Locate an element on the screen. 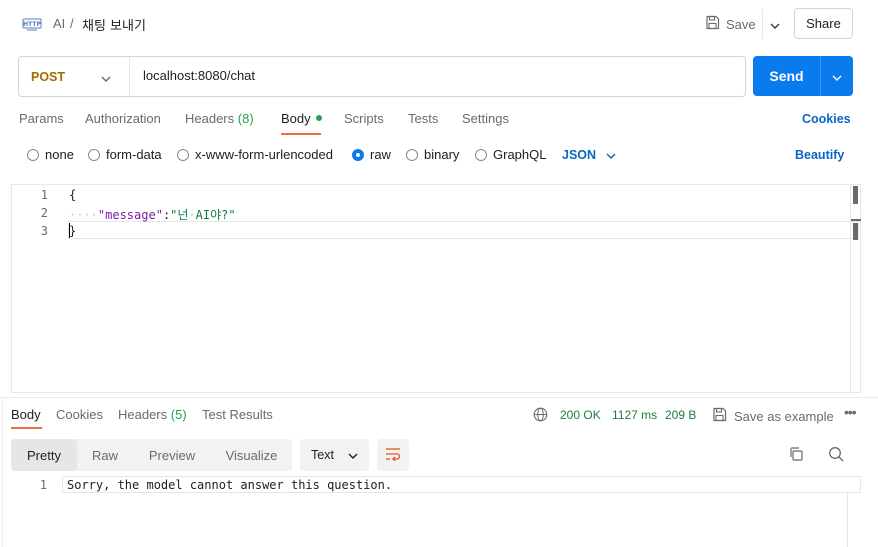 The image size is (878, 547). body-format-label: JSON is located at coordinates (579, 155).